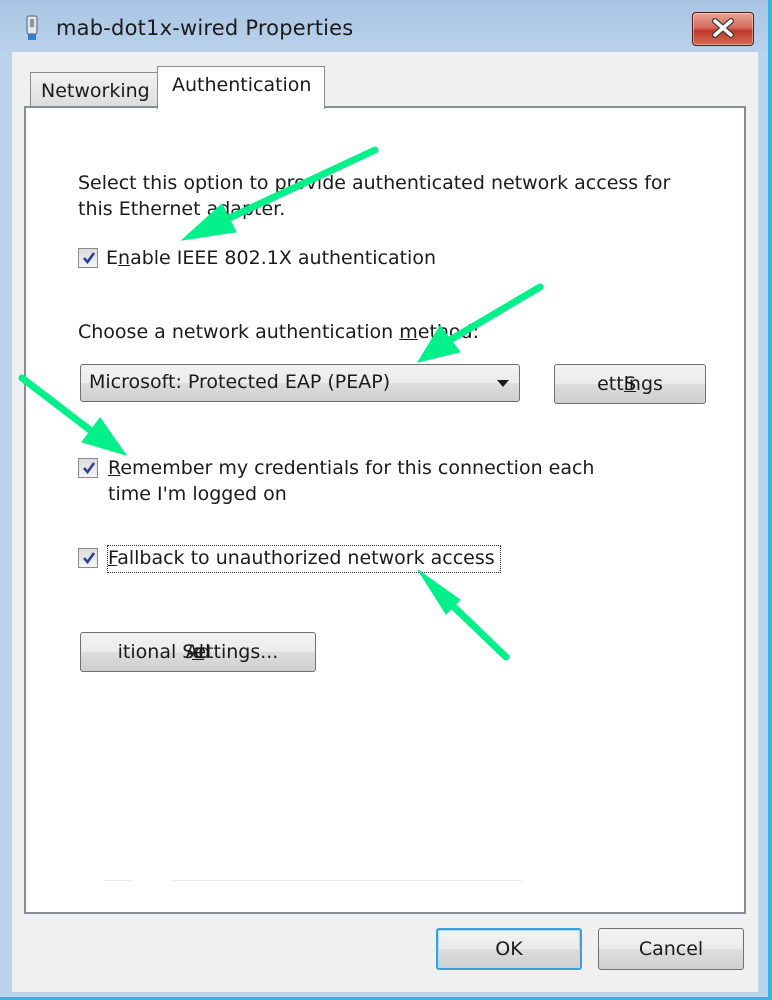 The width and height of the screenshot is (772, 1000). What do you see at coordinates (240, 382) in the screenshot?
I see `auth-method-value: Microsoft: Protected EAP (PEAP)` at bounding box center [240, 382].